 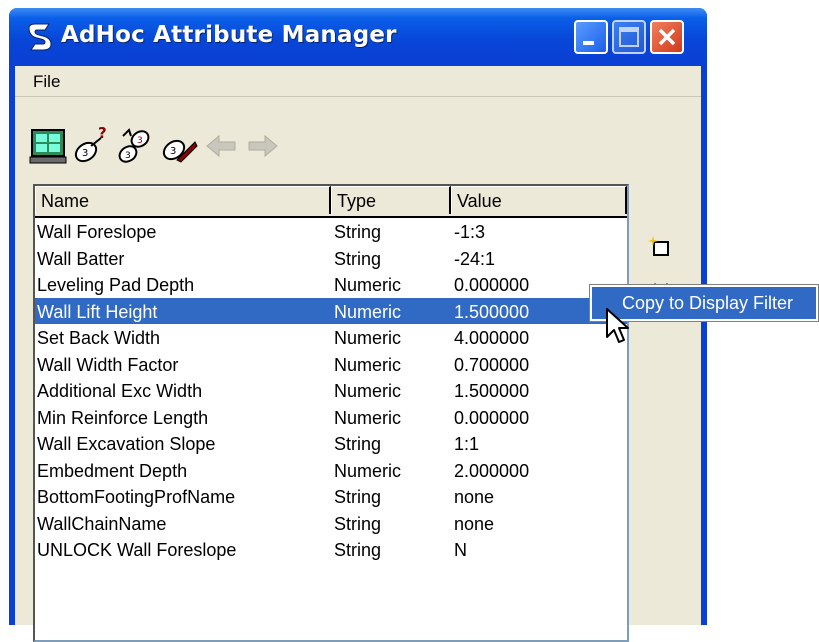 I want to click on minimize-button, so click(x=591, y=37).